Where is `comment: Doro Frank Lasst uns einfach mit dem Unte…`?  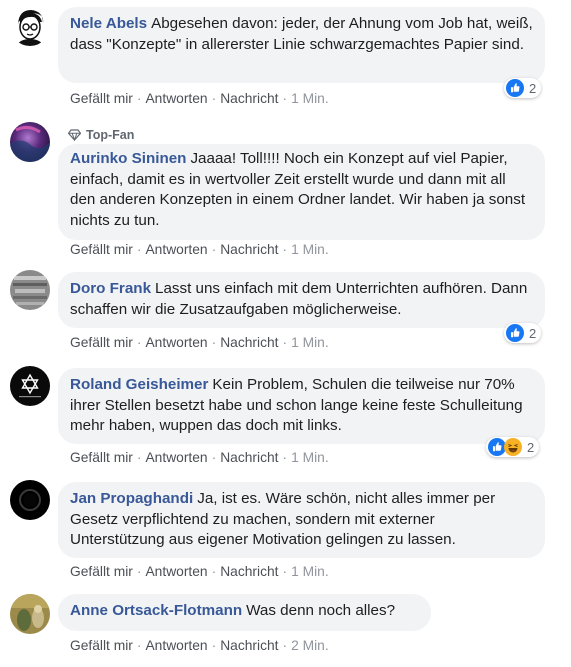
comment: Doro Frank Lasst uns einfach mit dem Unte… is located at coordinates (285, 310).